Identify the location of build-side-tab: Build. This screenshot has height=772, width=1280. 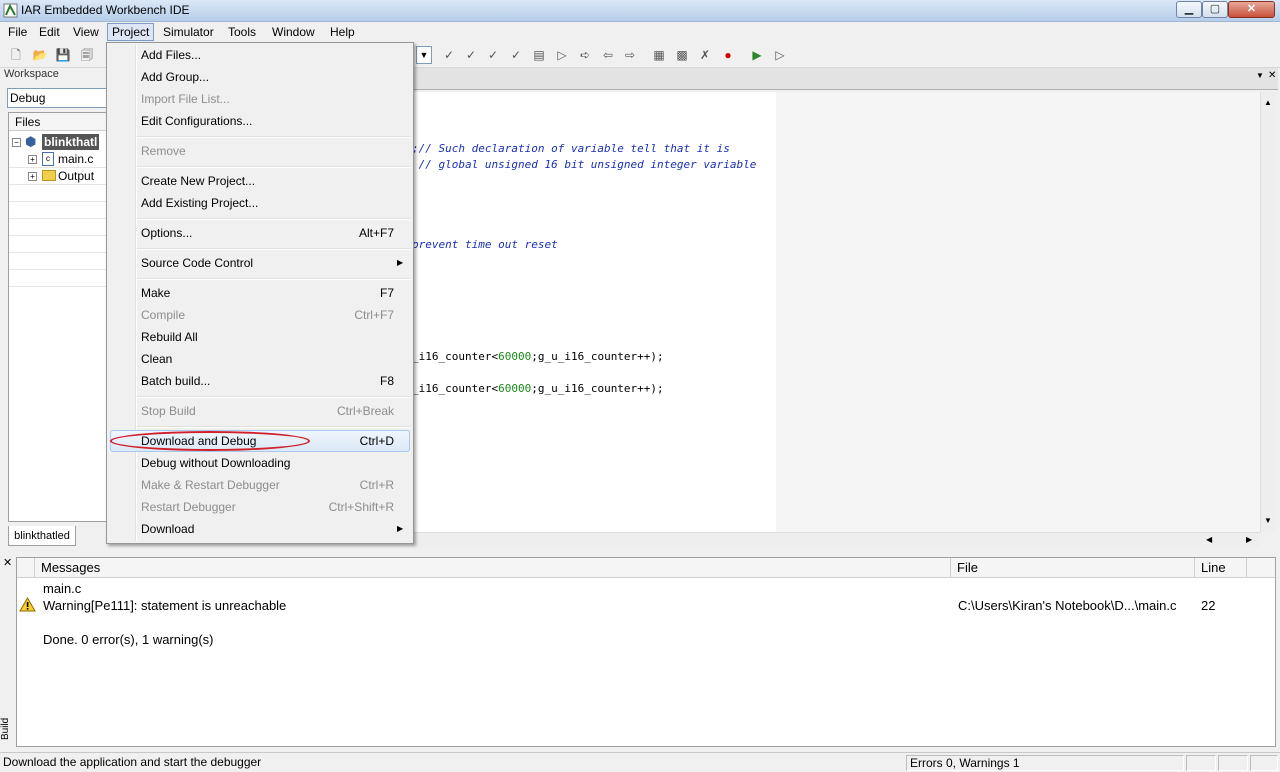
(8, 729).